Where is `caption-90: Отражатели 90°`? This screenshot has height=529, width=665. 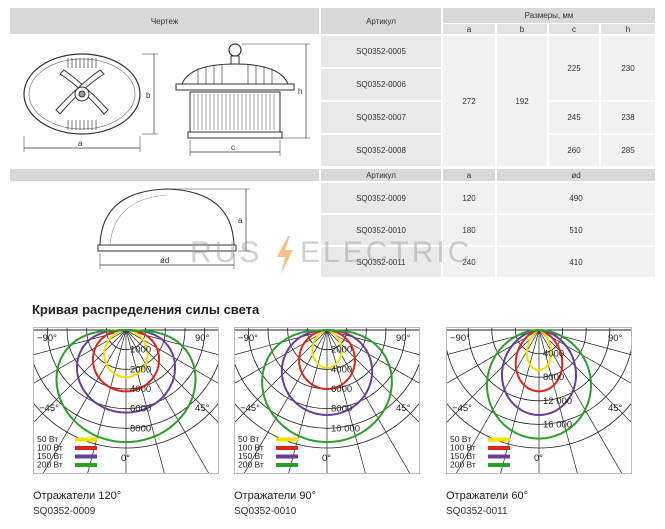
caption-90: Отражатели 90° is located at coordinates (275, 496).